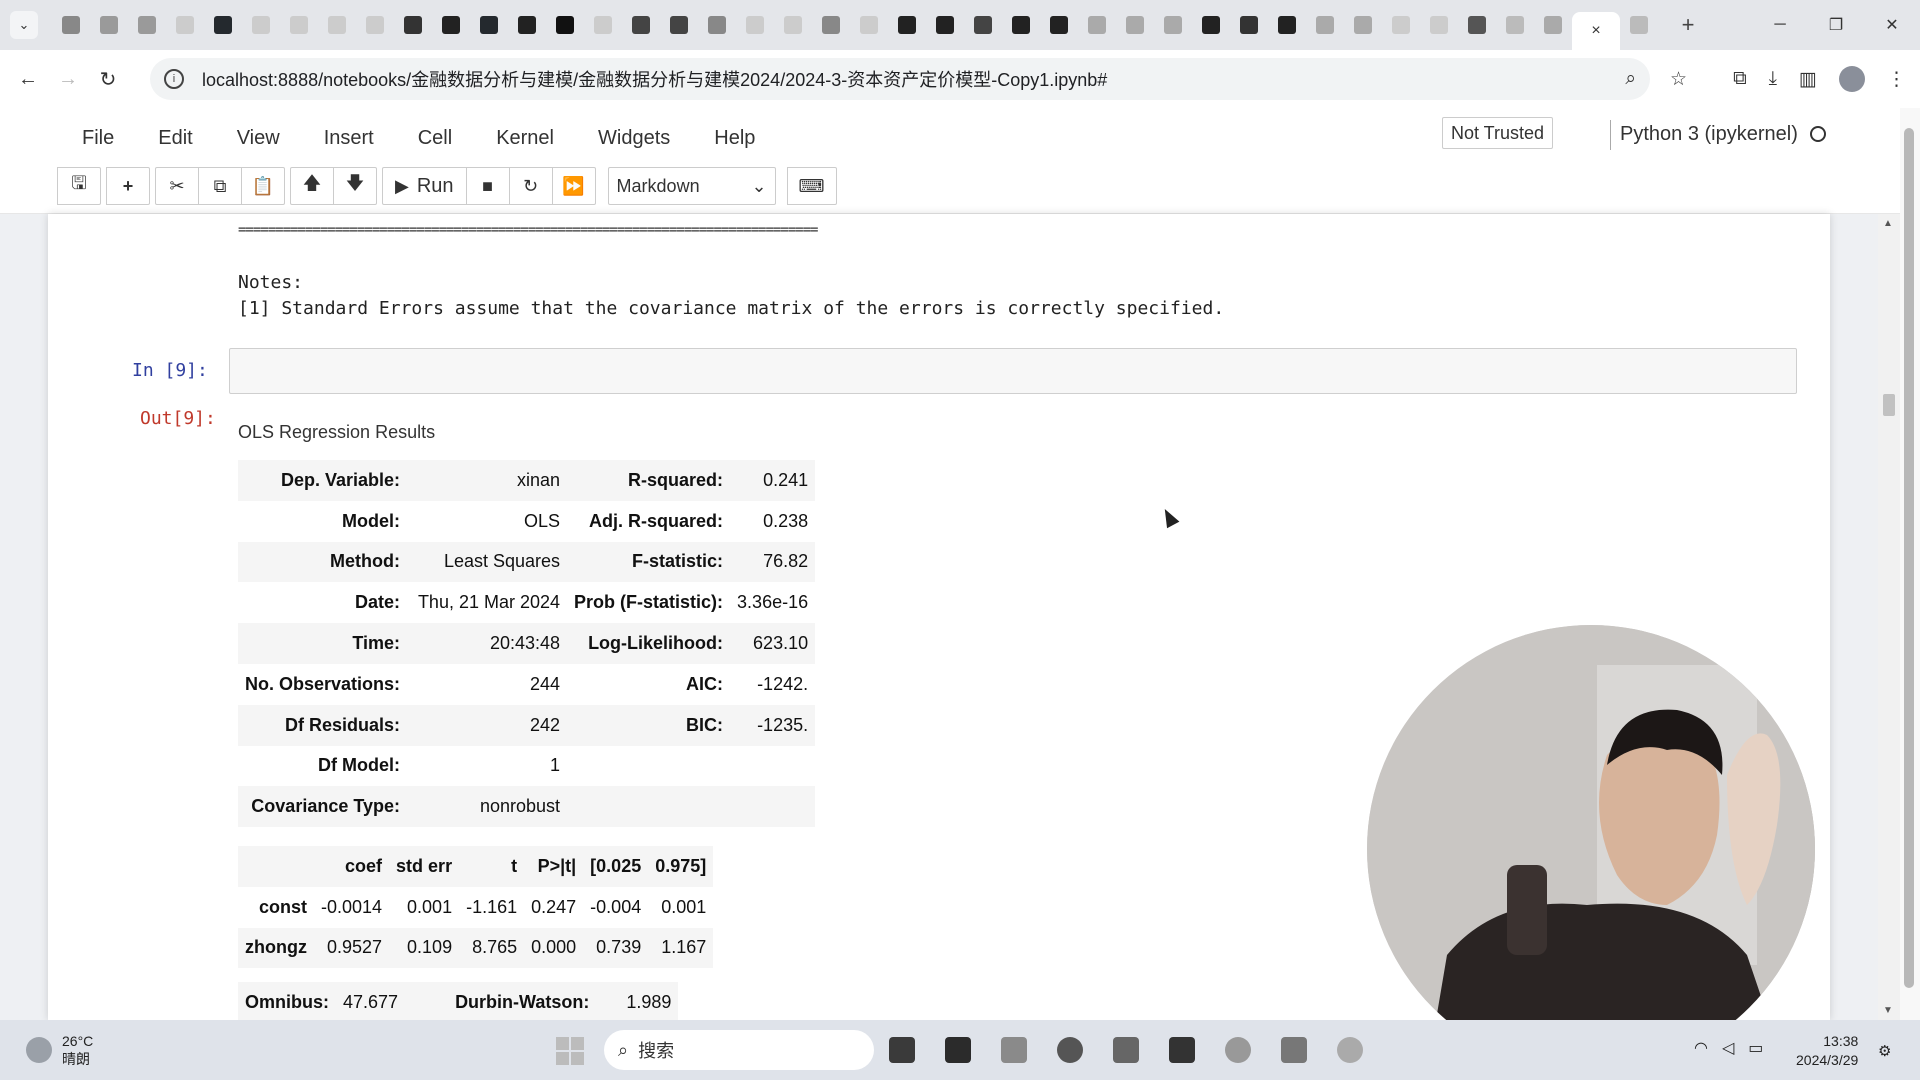 This screenshot has width=1920, height=1080. What do you see at coordinates (24, 25) in the screenshot?
I see `tab-search-button: ⌄` at bounding box center [24, 25].